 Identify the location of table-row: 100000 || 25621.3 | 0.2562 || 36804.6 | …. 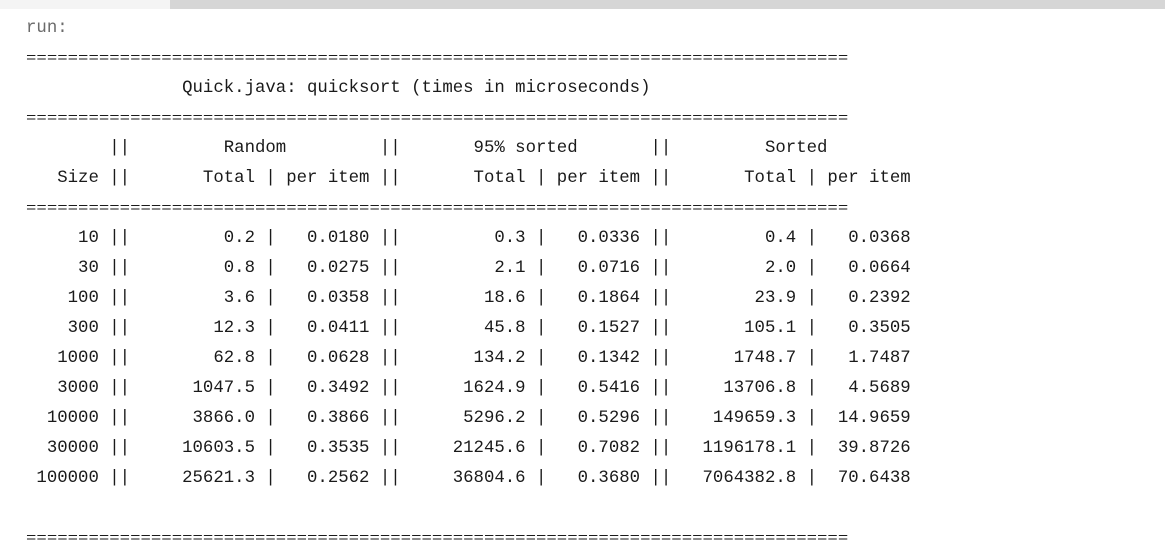
(468, 478).